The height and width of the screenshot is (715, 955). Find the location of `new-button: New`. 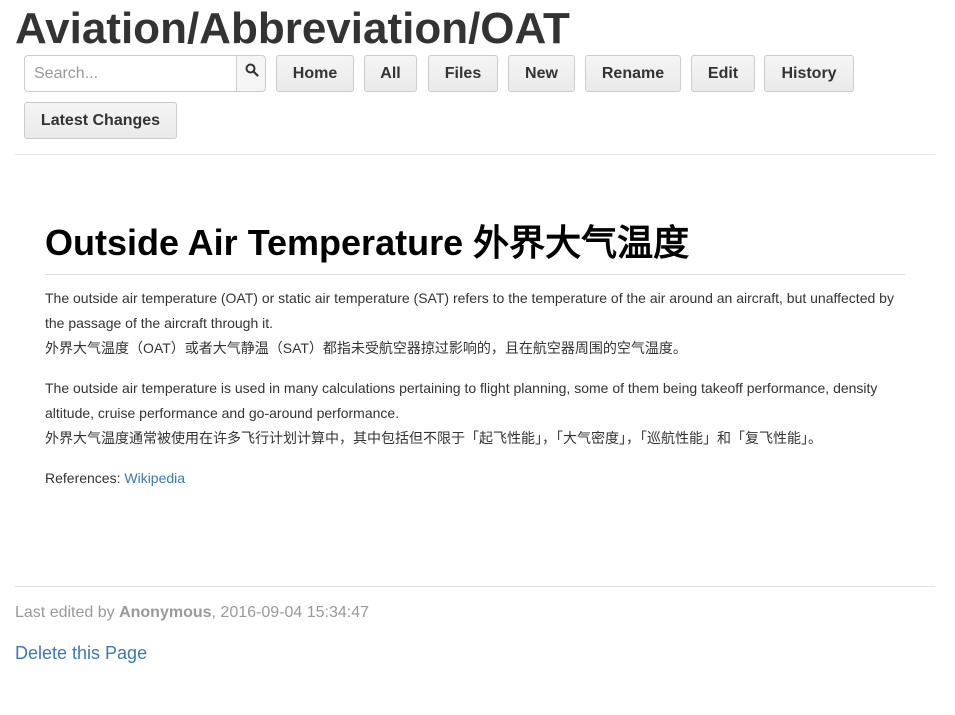

new-button: New is located at coordinates (541, 73).